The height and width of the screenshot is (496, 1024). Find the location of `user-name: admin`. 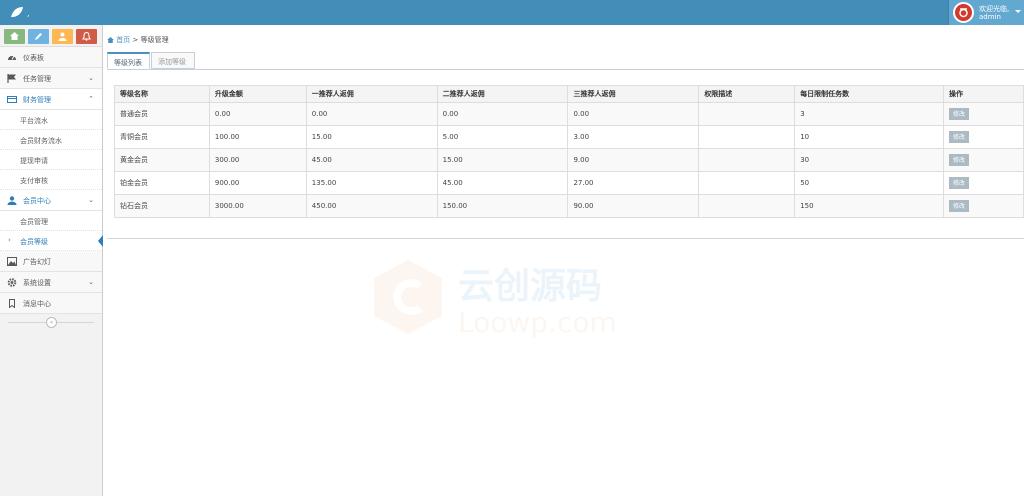

user-name: admin is located at coordinates (990, 17).